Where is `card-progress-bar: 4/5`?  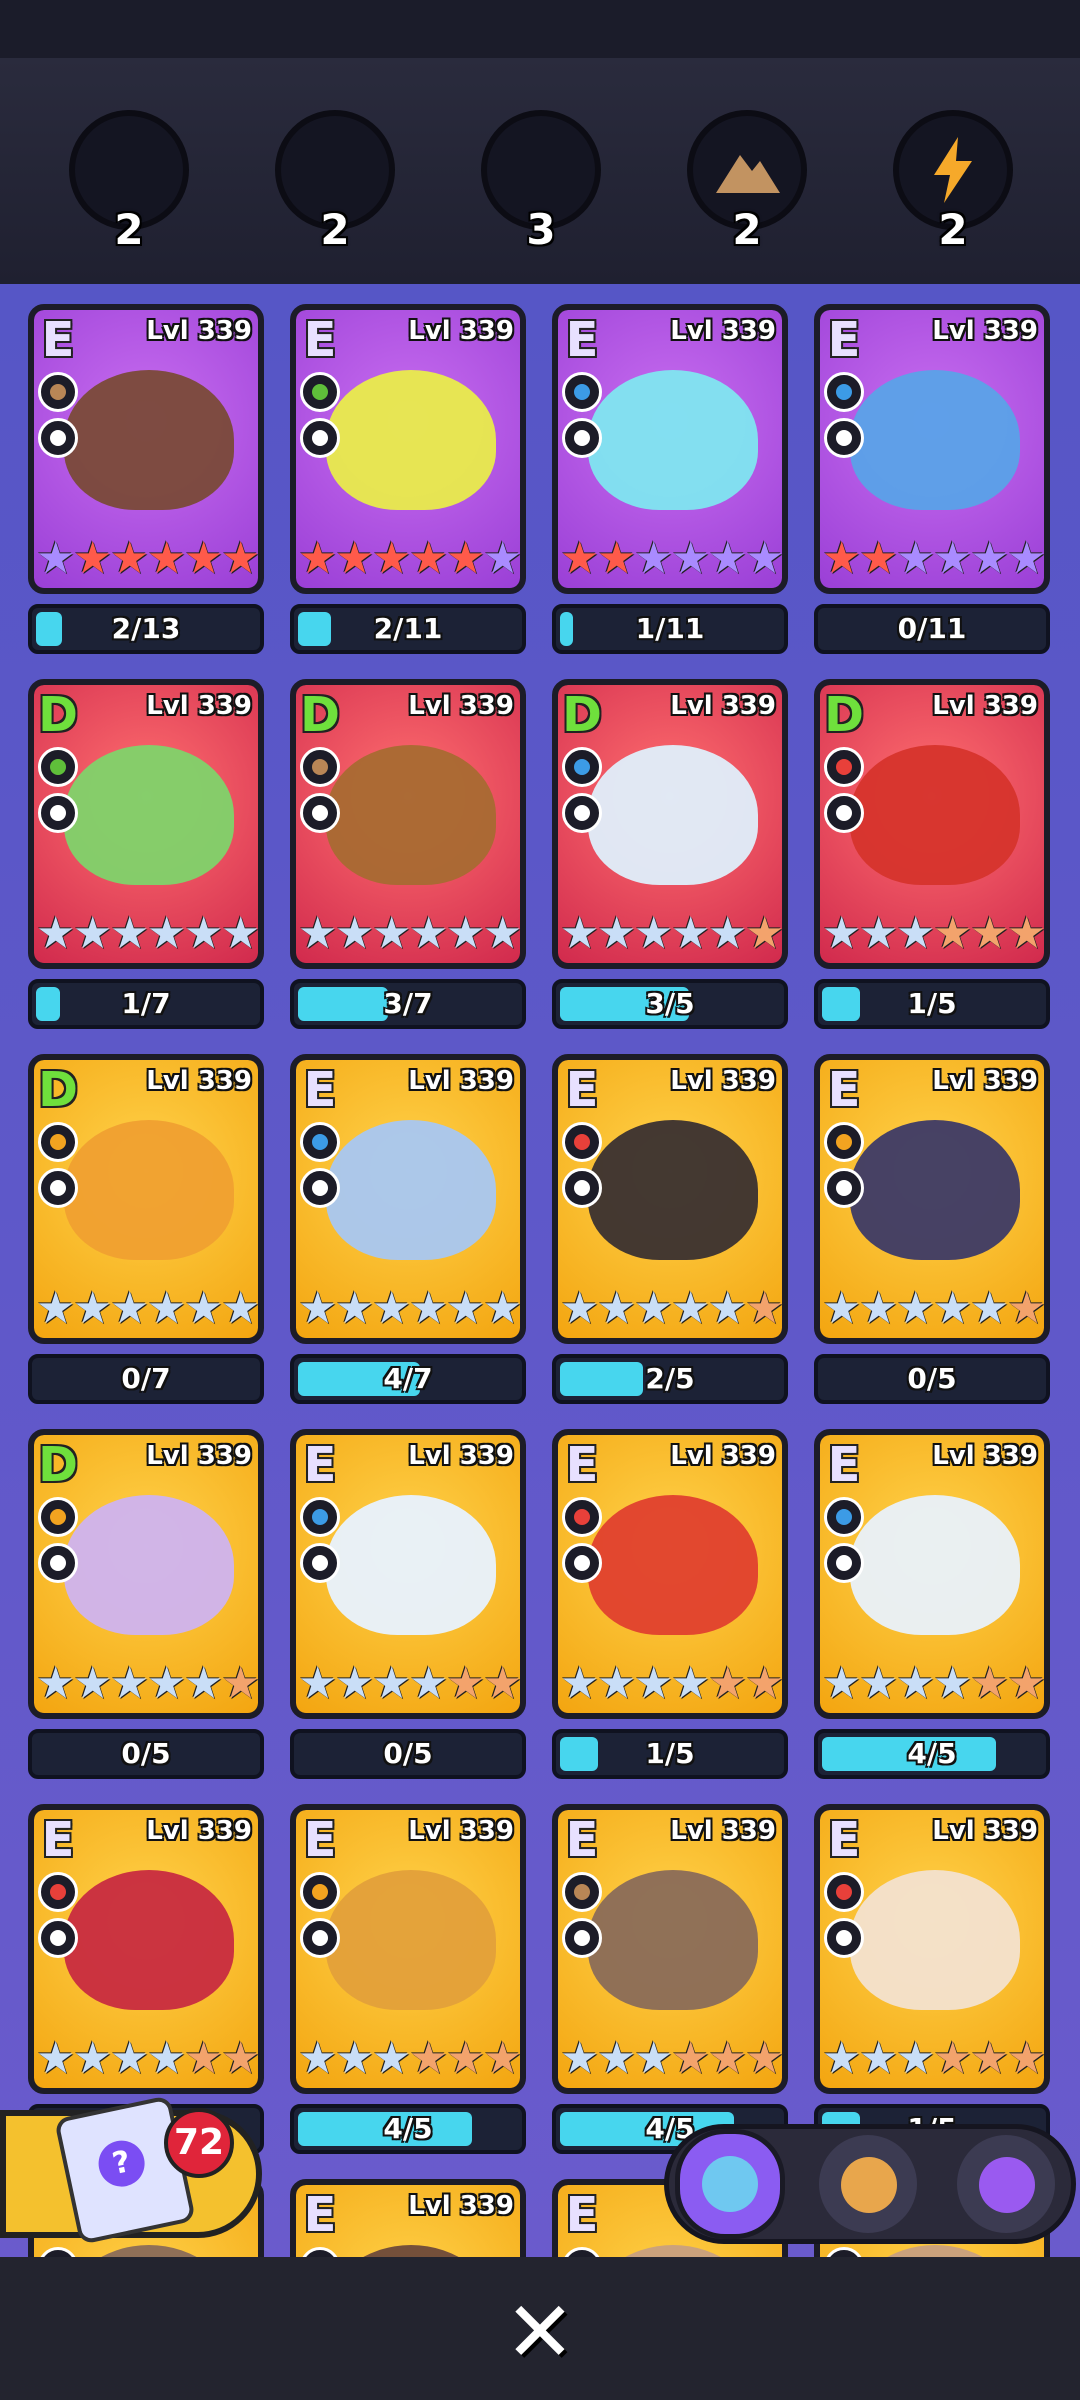 card-progress-bar: 4/5 is located at coordinates (932, 1754).